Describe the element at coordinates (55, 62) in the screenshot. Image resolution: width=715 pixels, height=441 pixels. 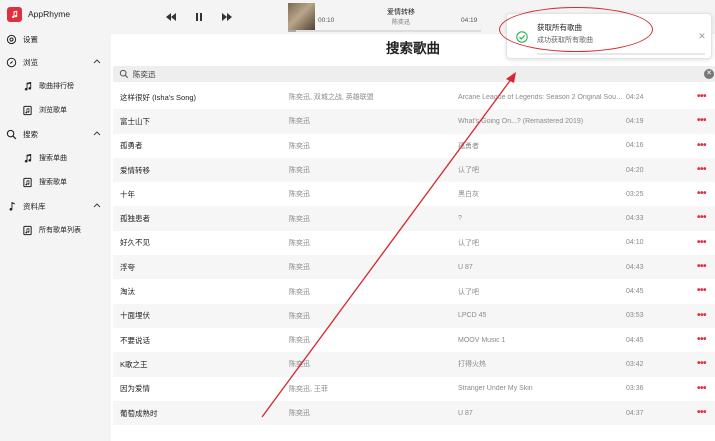
I see `sidebar-group-browse: 浏览` at that location.